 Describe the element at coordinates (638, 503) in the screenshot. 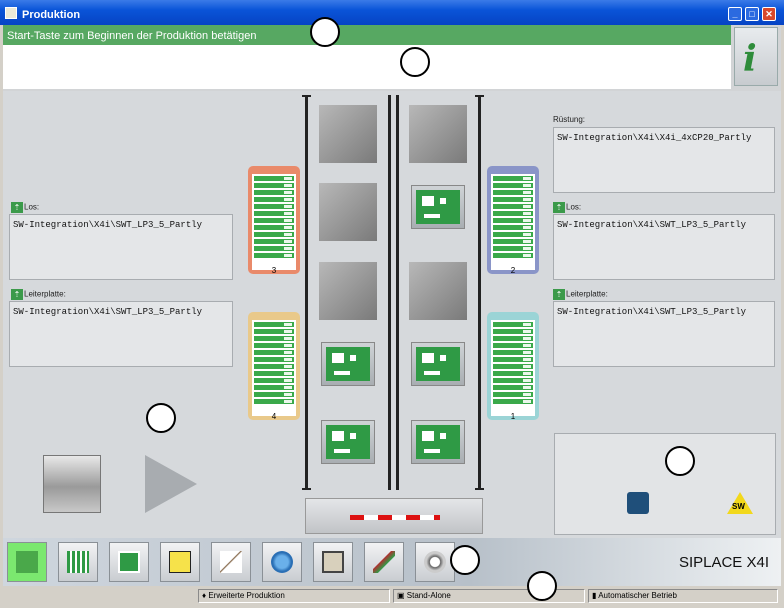

I see `operator-icon` at that location.